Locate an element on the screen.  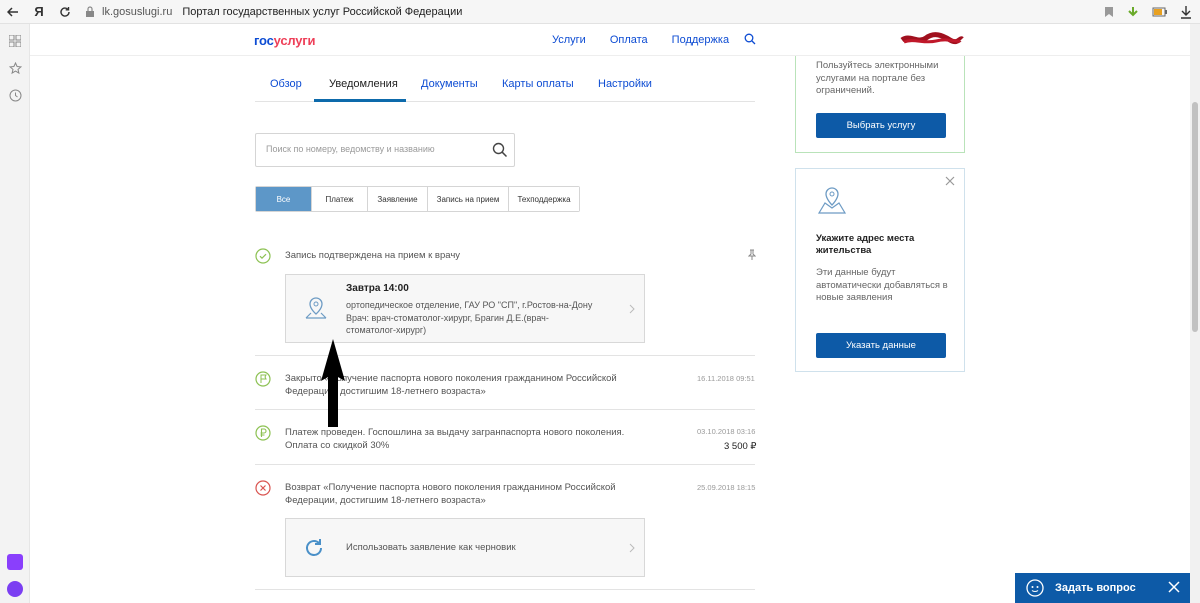
draft-card-text: Использовать заявление как черновик is located at coordinates (431, 547).